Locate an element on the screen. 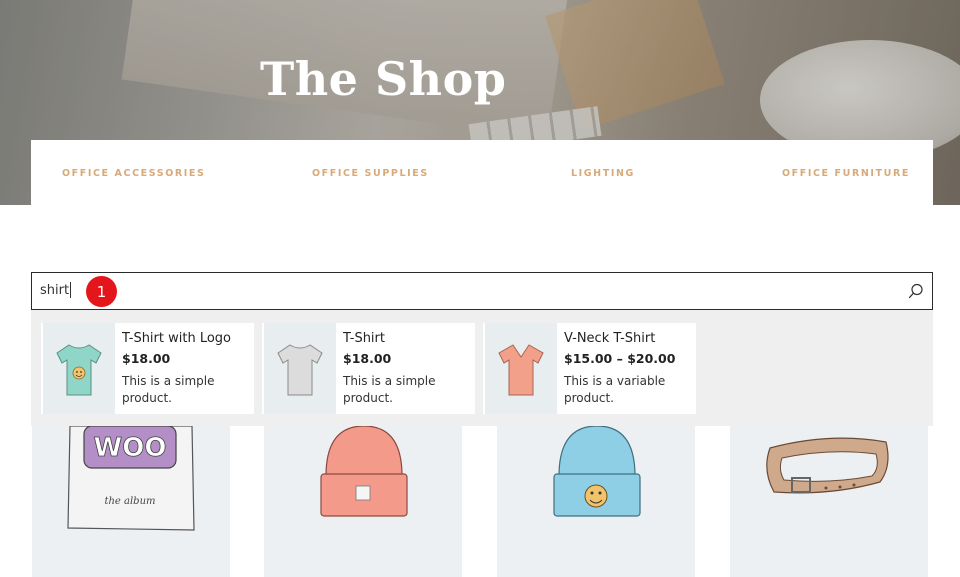  result-title: T-Shirt with Logo is located at coordinates (176, 338).